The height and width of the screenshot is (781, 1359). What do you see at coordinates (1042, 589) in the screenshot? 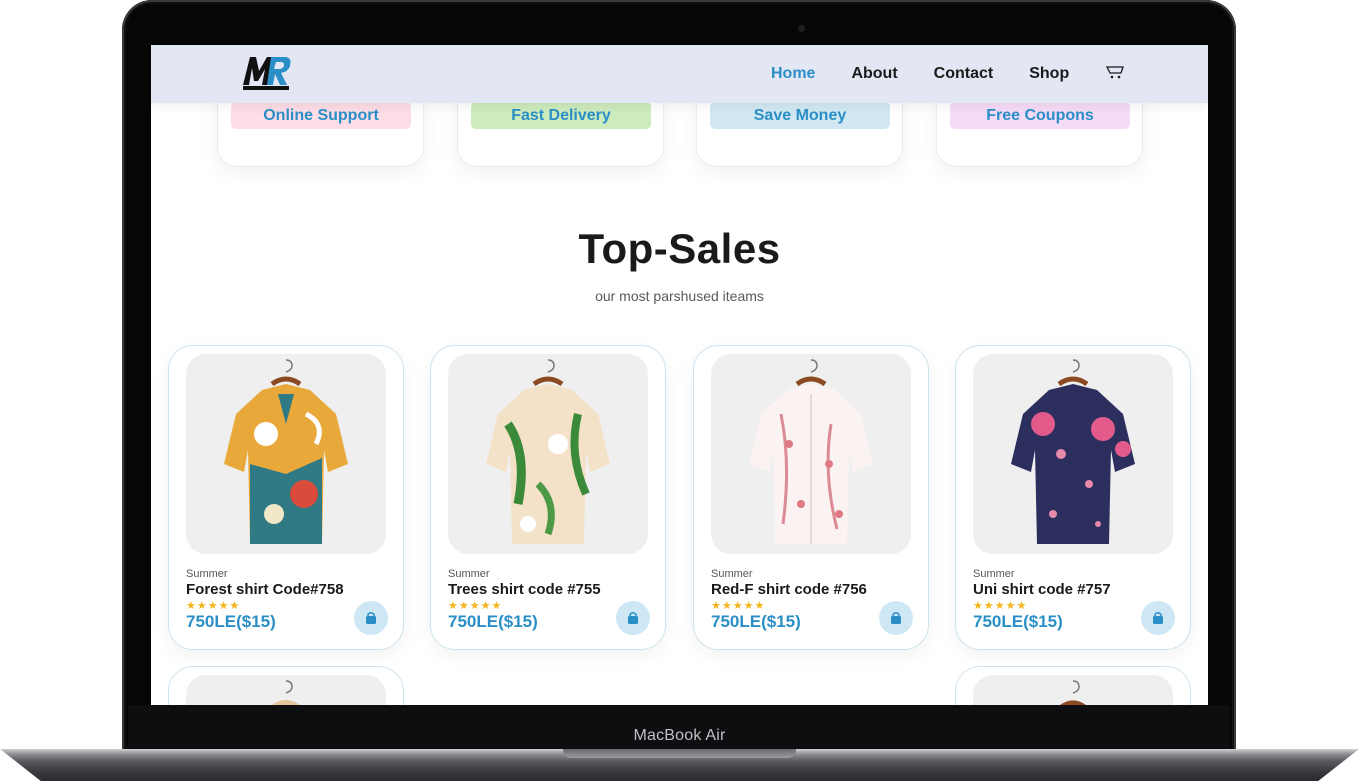
I see `product-name: Uni shirt code #757` at bounding box center [1042, 589].